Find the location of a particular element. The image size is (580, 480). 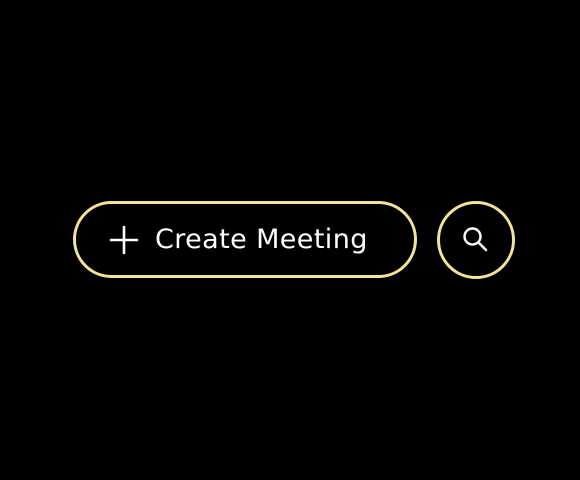

create-meeting-button: Create Meeting is located at coordinates (245, 239).